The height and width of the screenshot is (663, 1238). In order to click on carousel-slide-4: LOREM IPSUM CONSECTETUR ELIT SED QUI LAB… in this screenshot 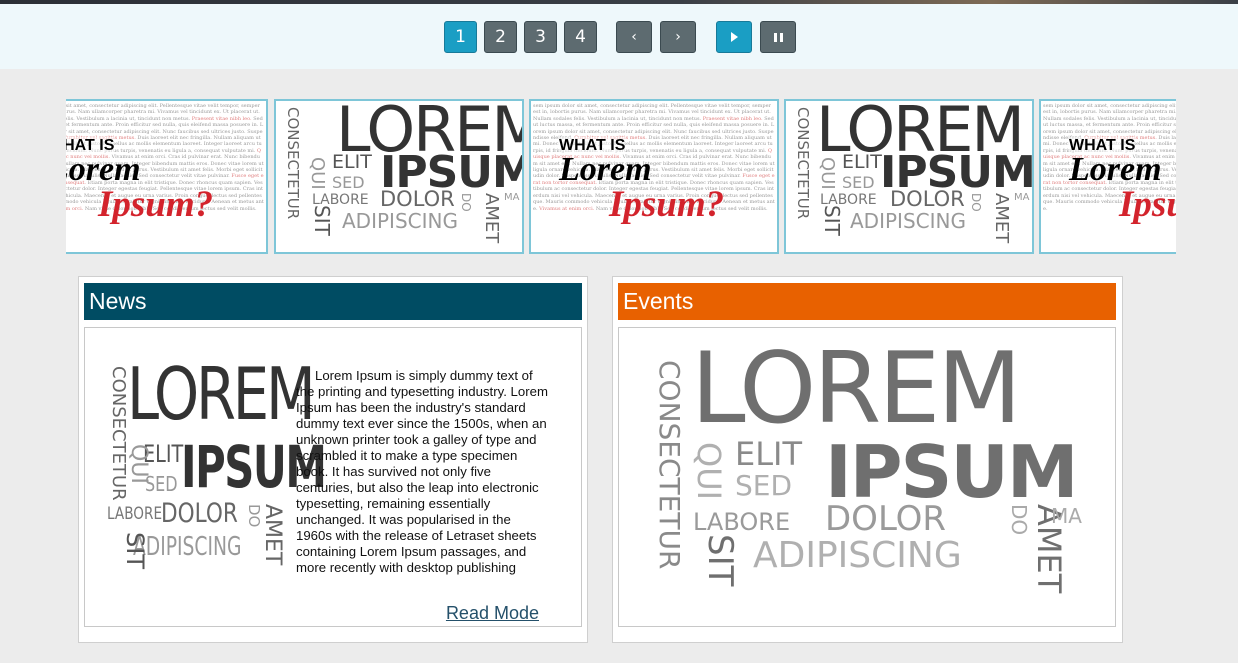, I will do `click(909, 176)`.